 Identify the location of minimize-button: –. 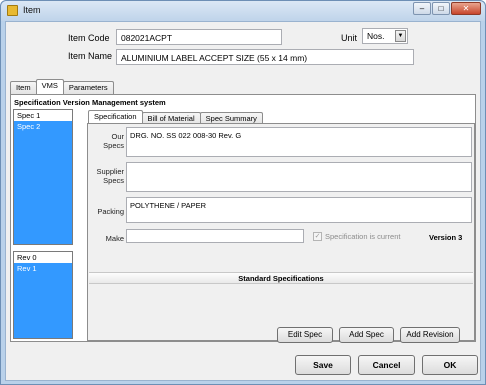
(422, 8).